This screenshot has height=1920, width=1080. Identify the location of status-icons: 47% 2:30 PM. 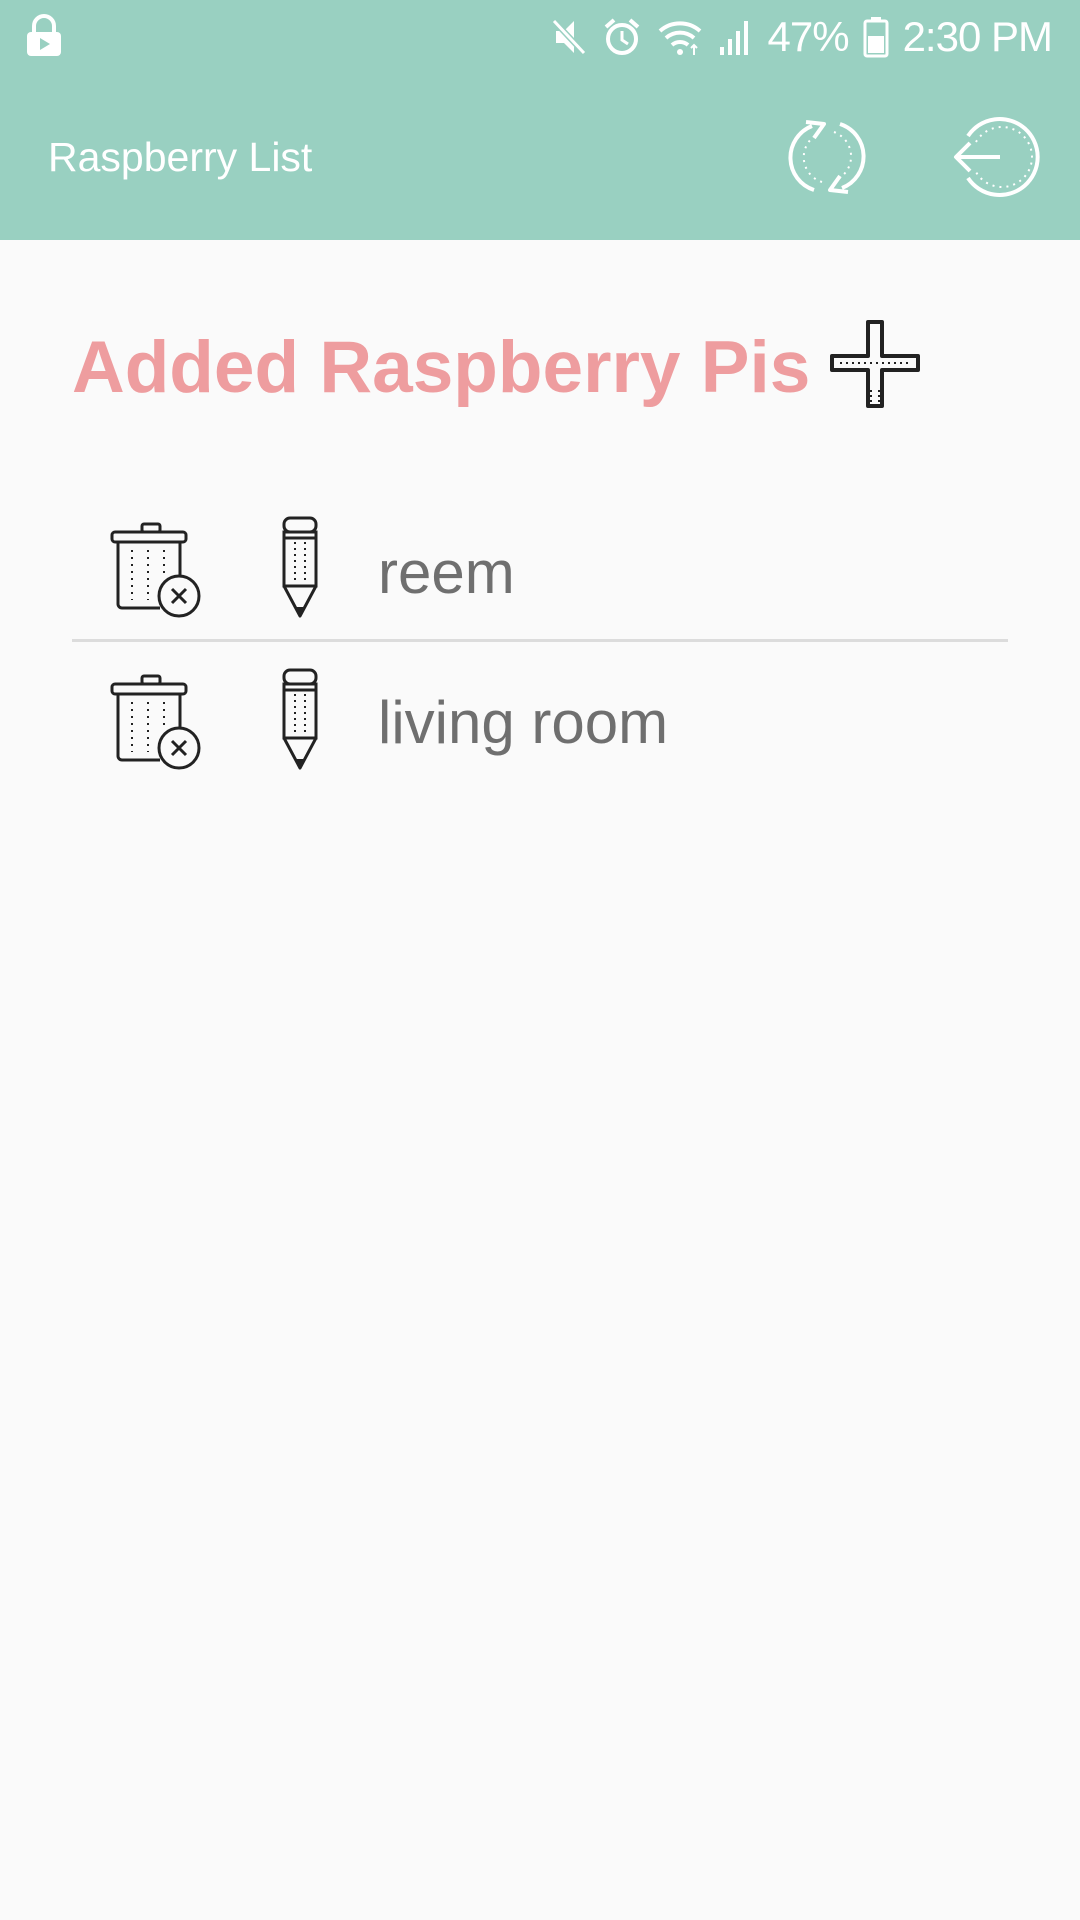
(802, 37).